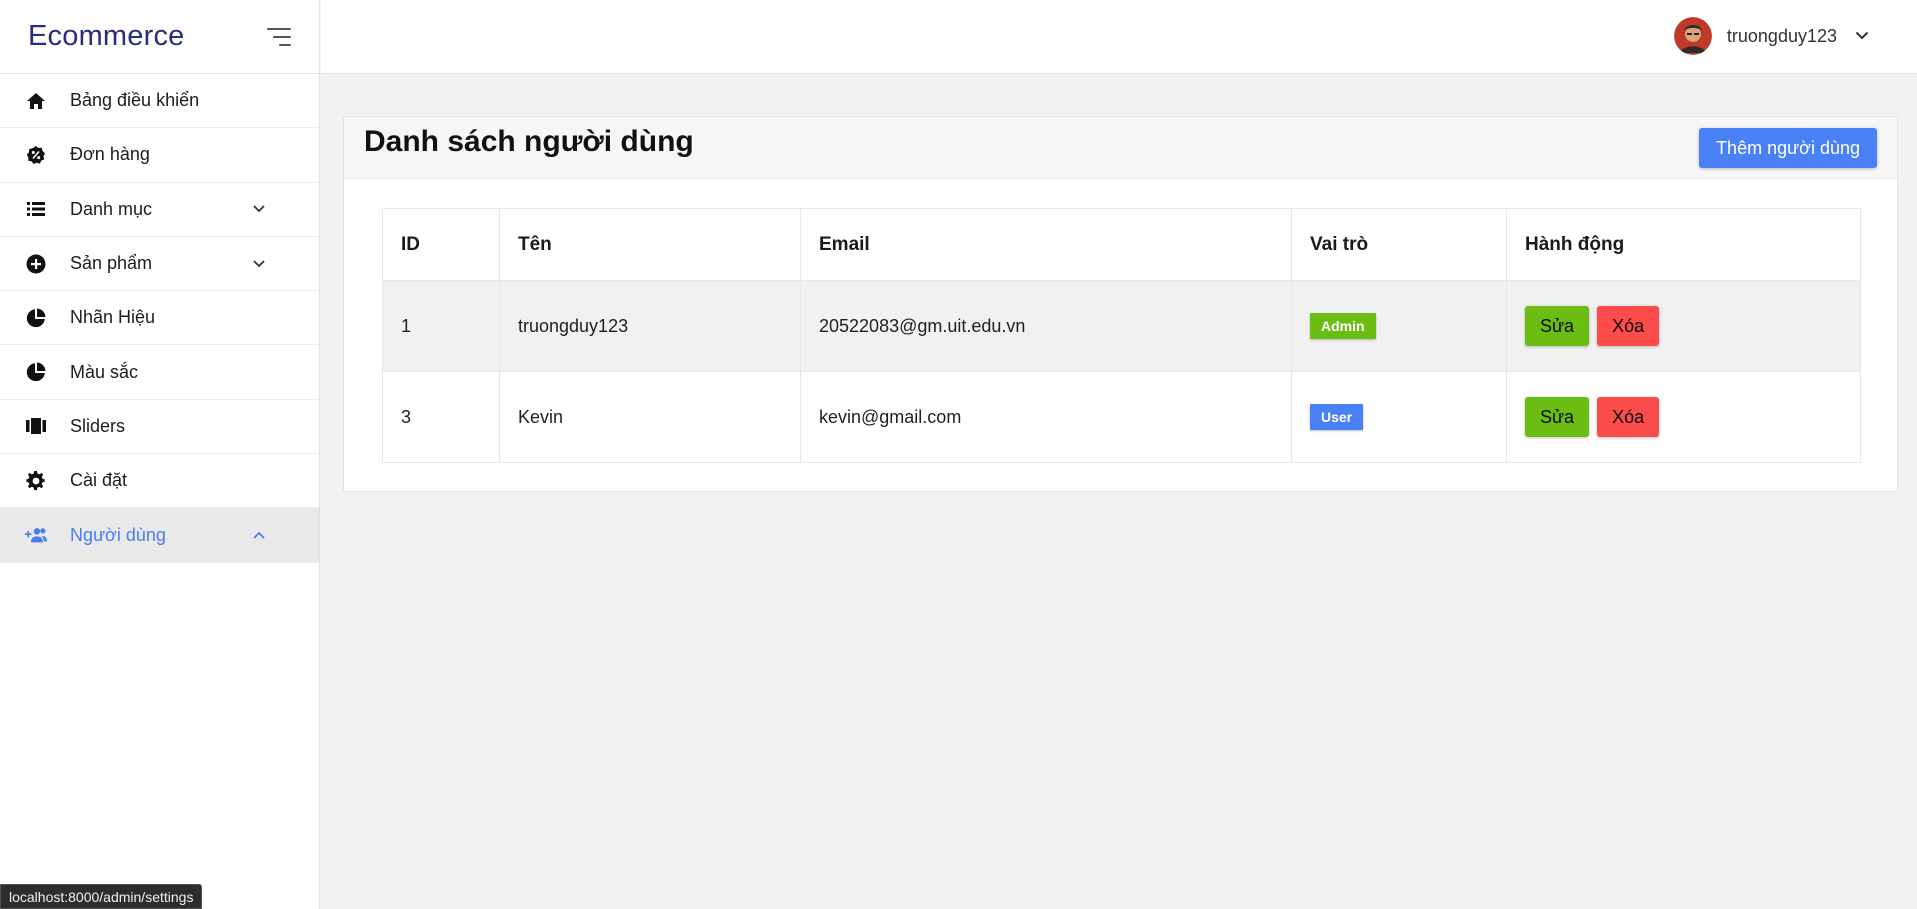 The height and width of the screenshot is (909, 1917). What do you see at coordinates (159, 427) in the screenshot?
I see `sidebar-item-sliders: Sliders` at bounding box center [159, 427].